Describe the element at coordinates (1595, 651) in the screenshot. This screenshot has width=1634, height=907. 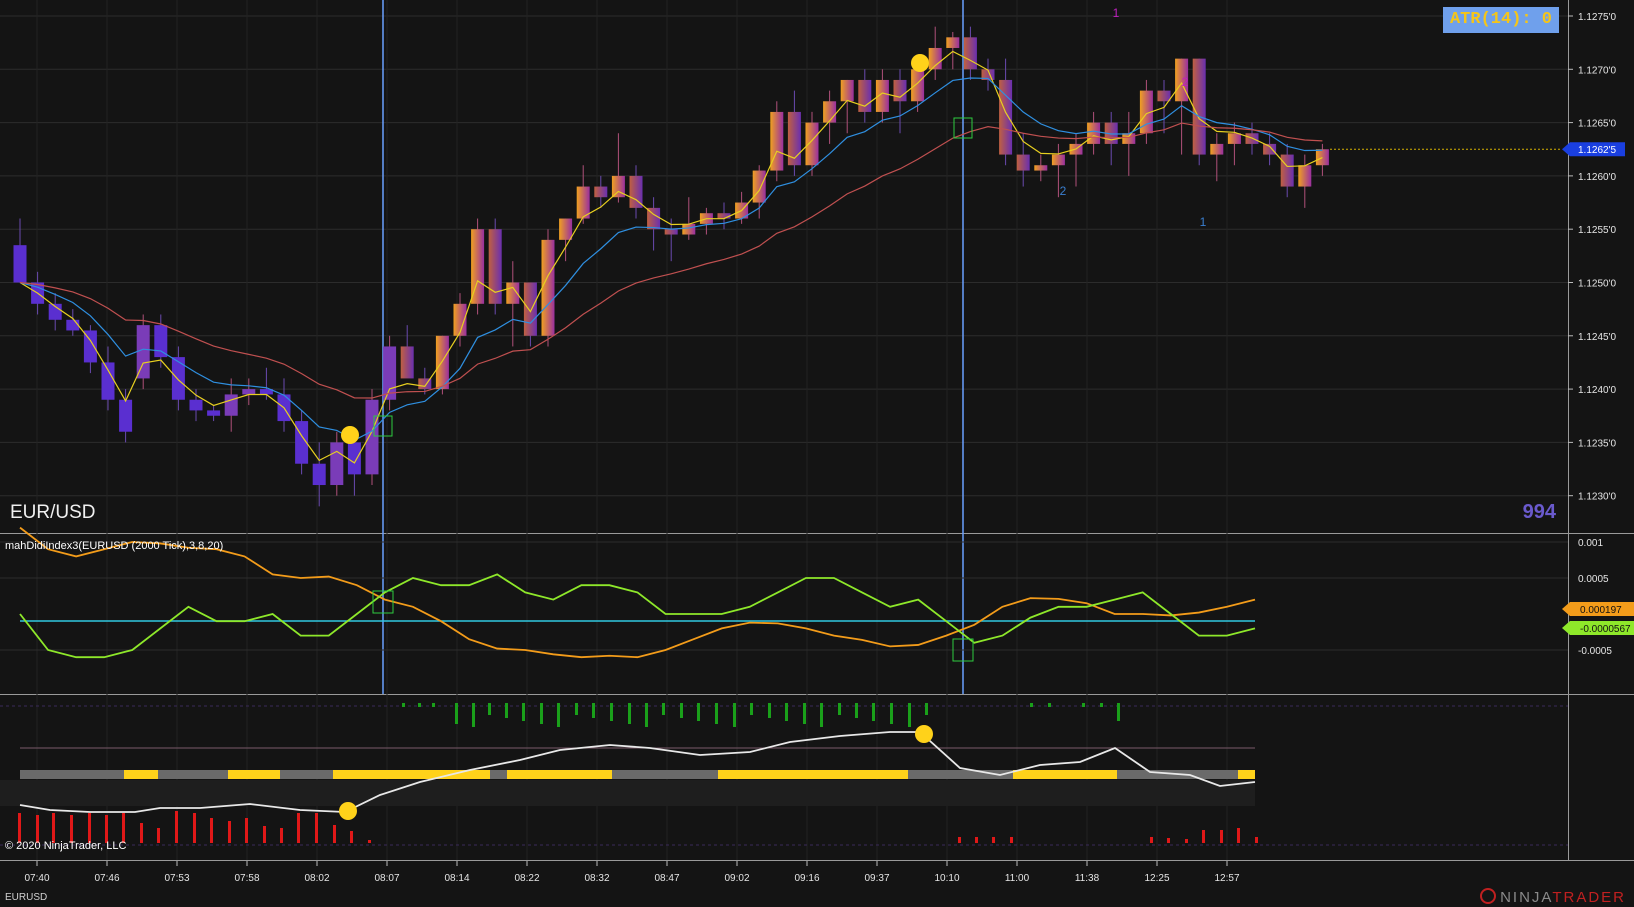
I see `indicator-tick-label: -0.0005` at that location.